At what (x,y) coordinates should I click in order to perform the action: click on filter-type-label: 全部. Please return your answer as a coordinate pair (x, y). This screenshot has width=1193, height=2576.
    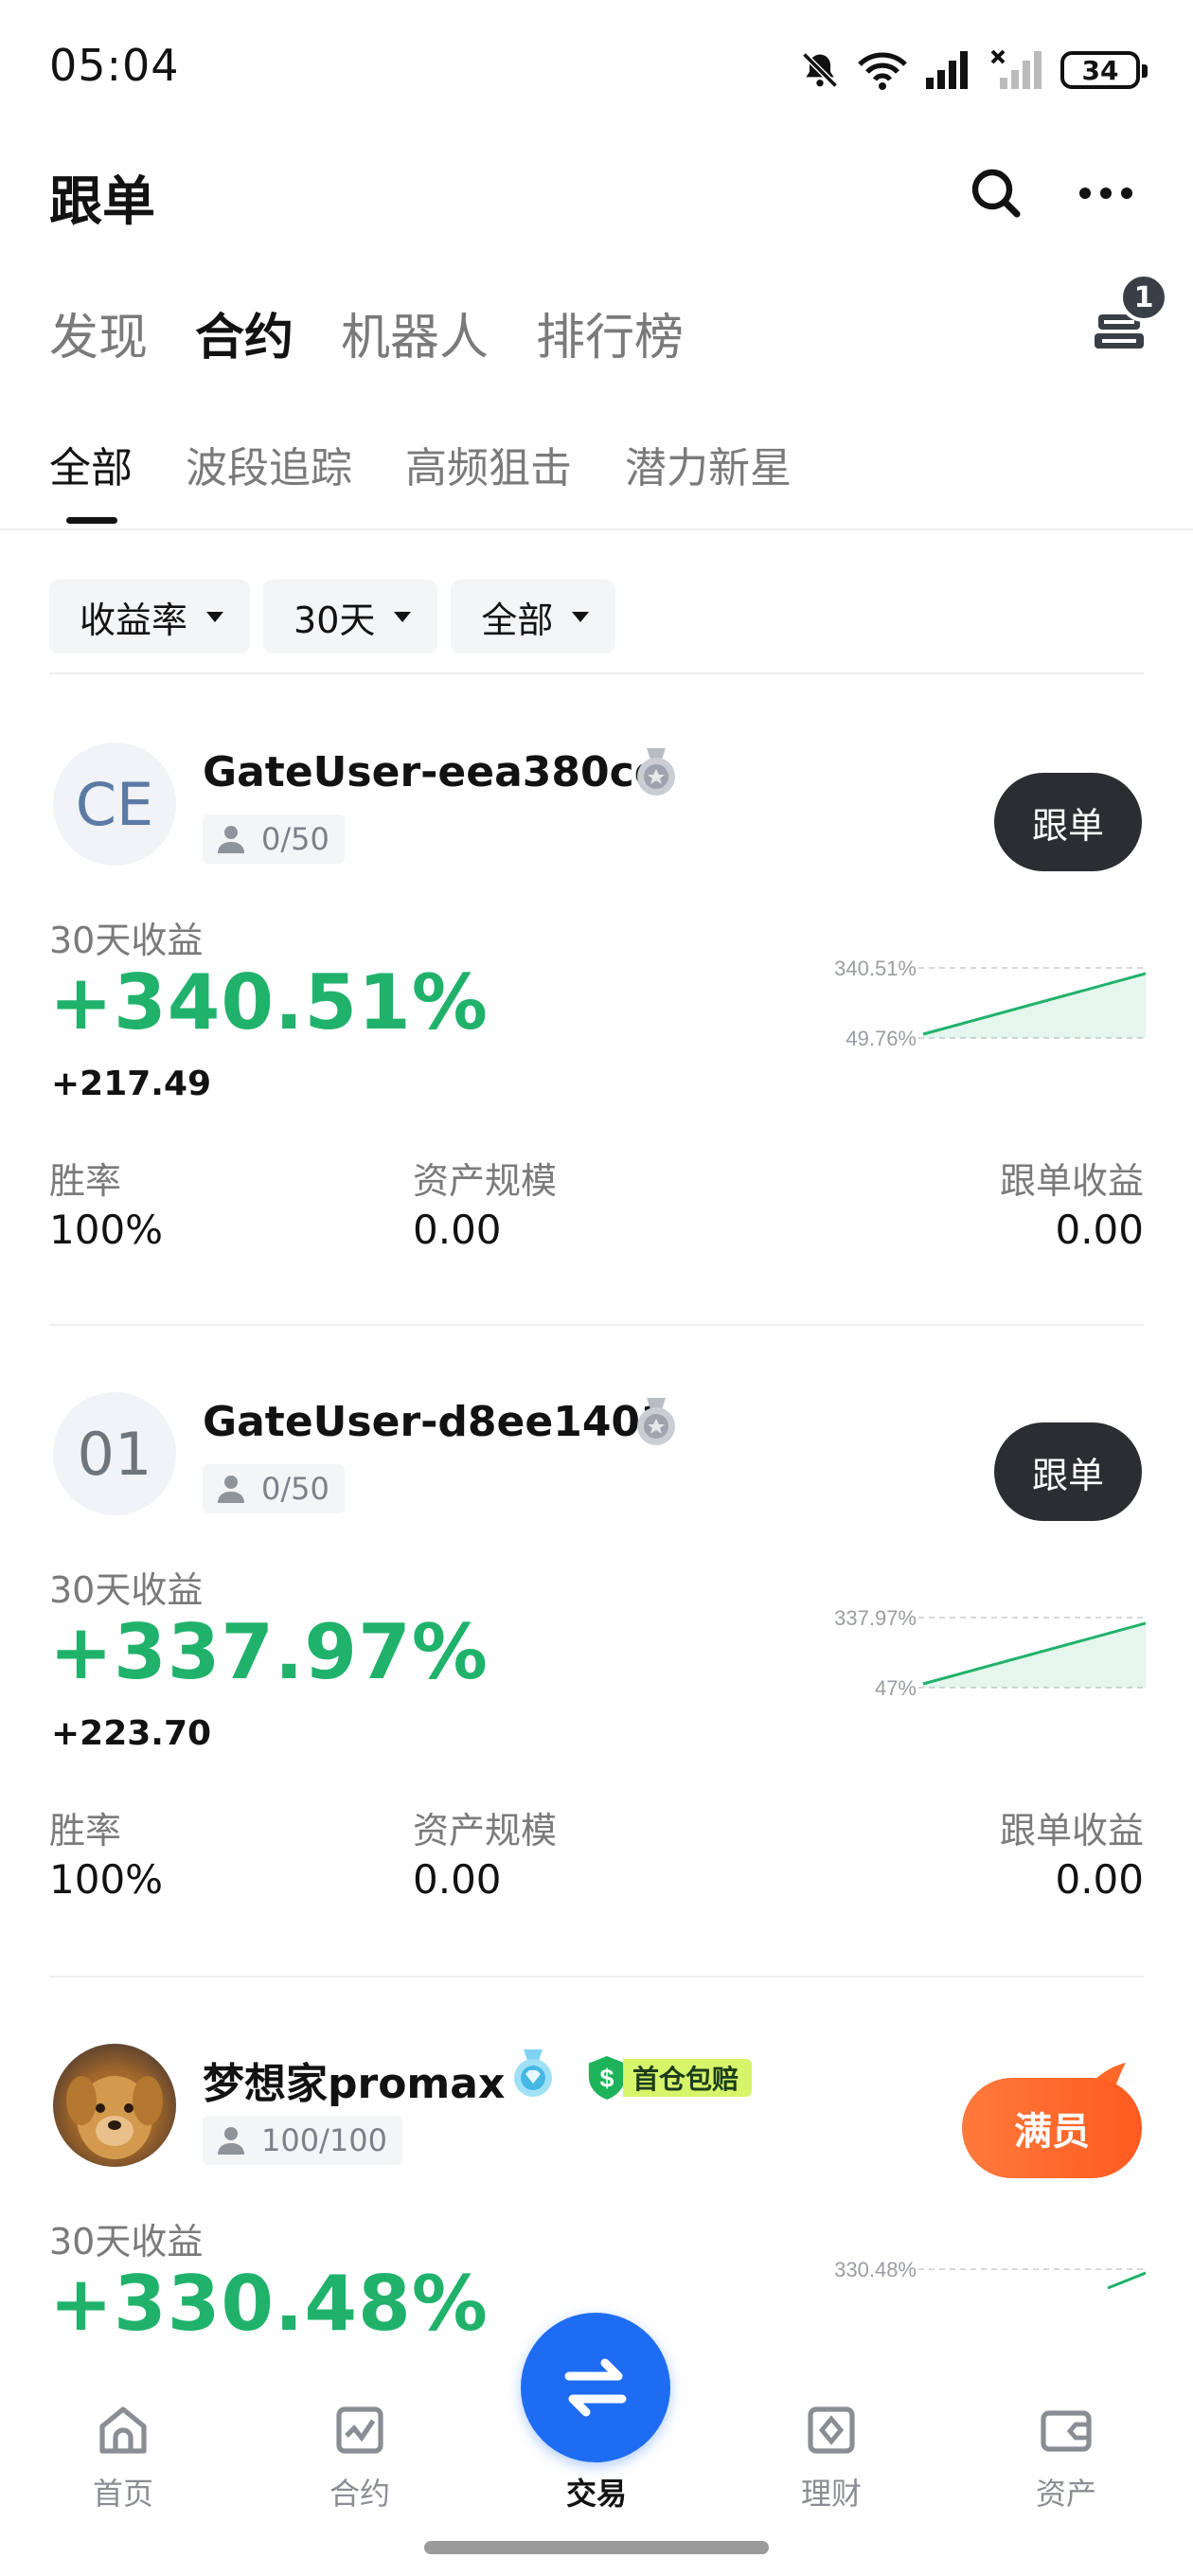
    Looking at the image, I should click on (517, 620).